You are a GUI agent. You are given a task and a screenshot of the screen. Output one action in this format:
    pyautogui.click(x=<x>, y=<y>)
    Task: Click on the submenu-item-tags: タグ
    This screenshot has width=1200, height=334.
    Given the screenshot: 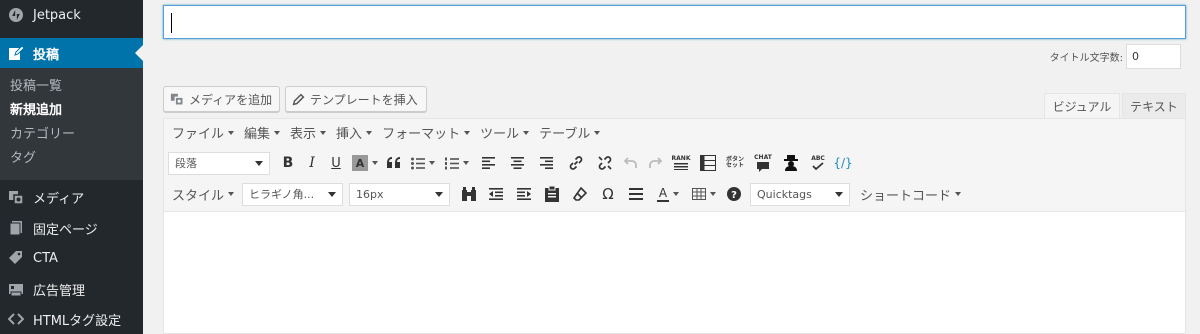 What is the action you would take?
    pyautogui.click(x=71, y=159)
    